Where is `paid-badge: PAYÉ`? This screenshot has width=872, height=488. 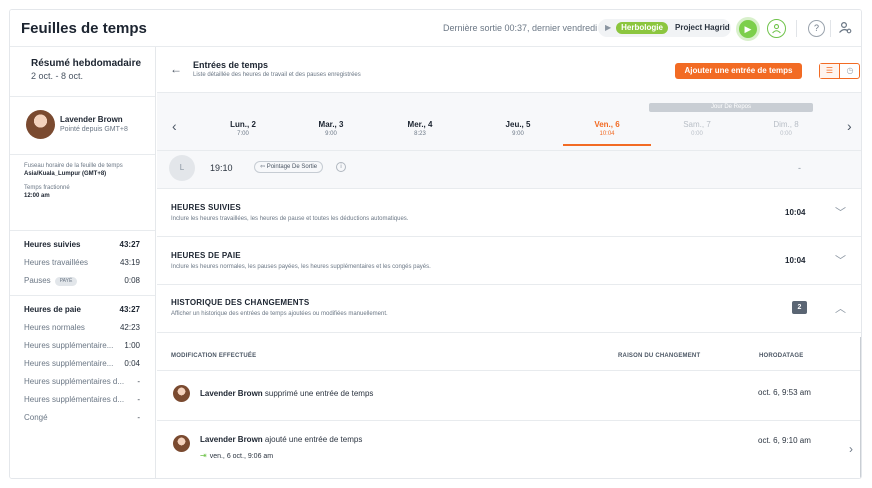
paid-badge: PAYÉ is located at coordinates (66, 281).